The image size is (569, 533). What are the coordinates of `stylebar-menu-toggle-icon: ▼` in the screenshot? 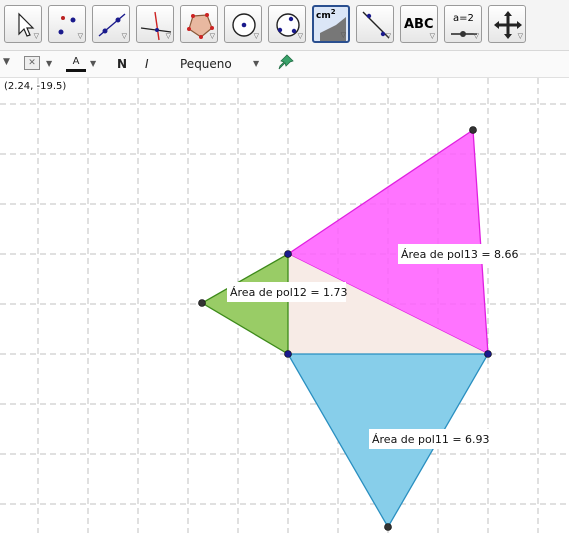 It's located at (6, 62).